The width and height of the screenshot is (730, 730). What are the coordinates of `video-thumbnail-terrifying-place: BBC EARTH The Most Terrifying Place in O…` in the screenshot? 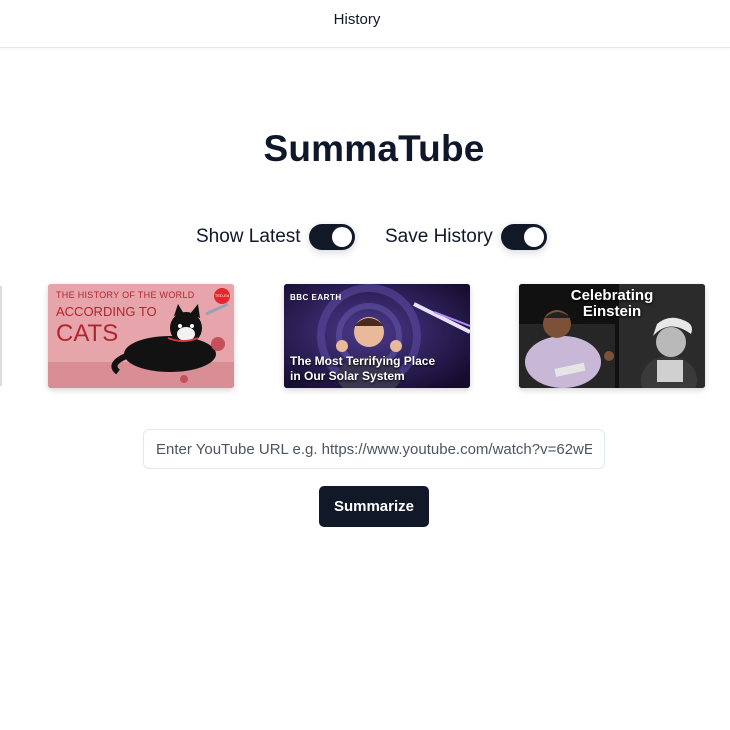 It's located at (377, 336).